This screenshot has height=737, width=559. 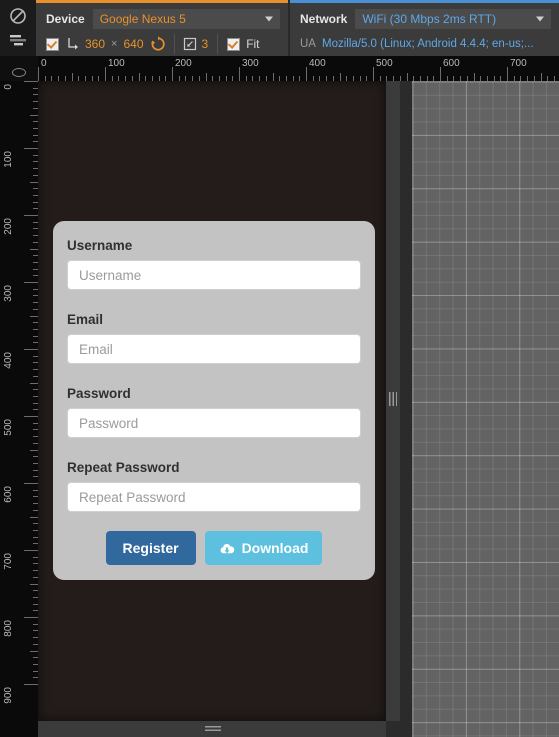 I want to click on fit-checkbox, so click(x=234, y=44).